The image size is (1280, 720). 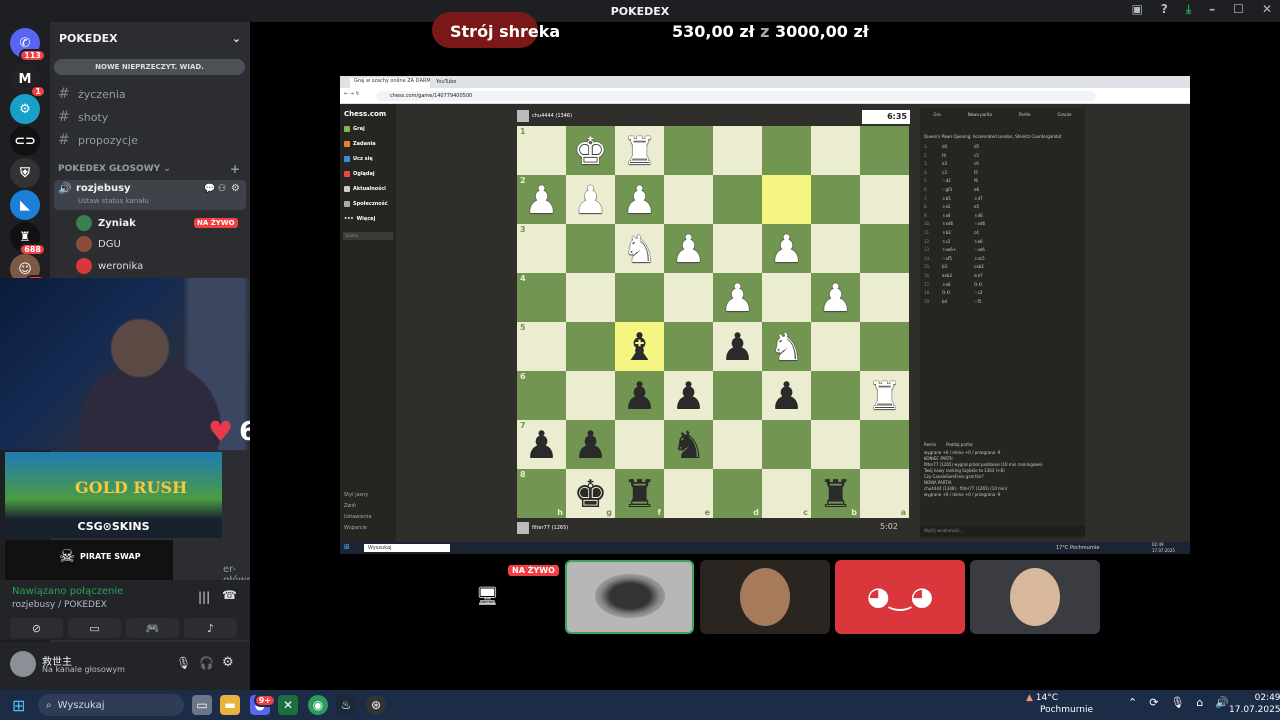 What do you see at coordinates (786, 493) in the screenshot?
I see `board-square: c` at bounding box center [786, 493].